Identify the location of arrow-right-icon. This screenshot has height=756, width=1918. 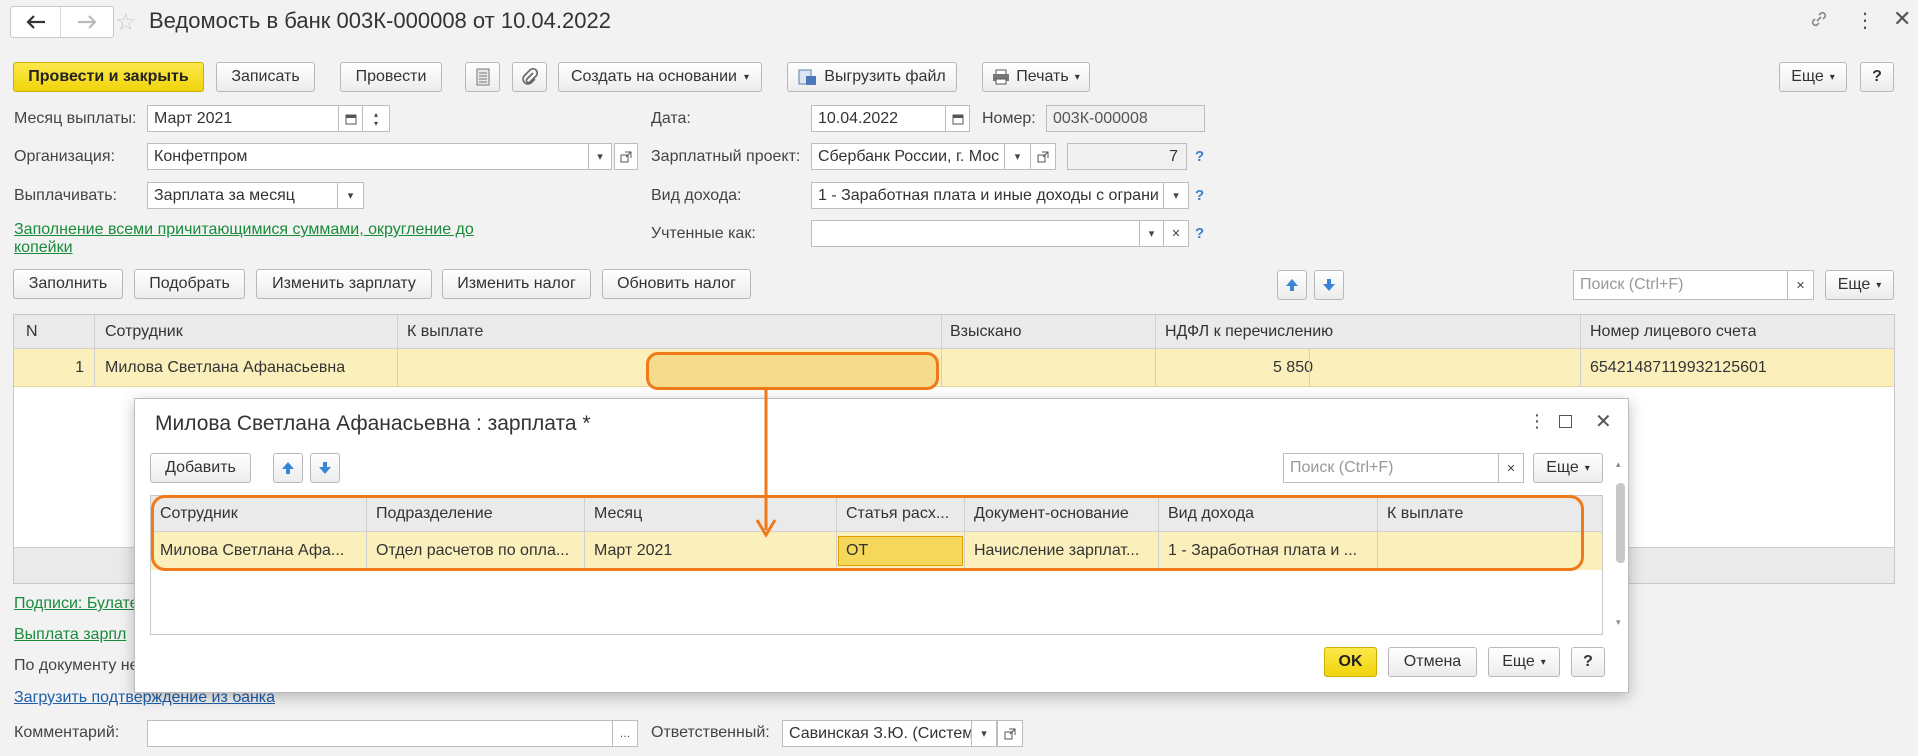
(87, 22).